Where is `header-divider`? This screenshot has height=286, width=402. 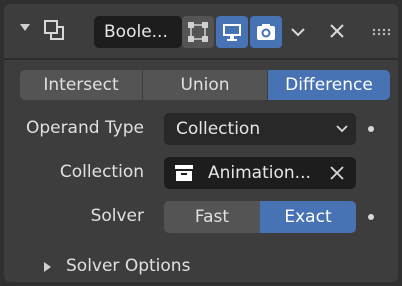
header-divider is located at coordinates (201, 59).